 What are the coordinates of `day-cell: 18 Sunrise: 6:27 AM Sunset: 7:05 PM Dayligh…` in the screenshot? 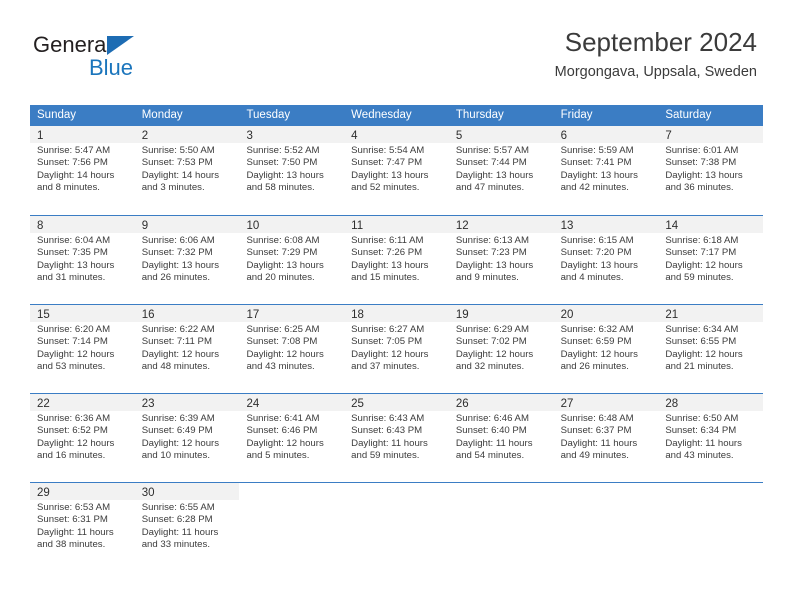 It's located at (396, 349).